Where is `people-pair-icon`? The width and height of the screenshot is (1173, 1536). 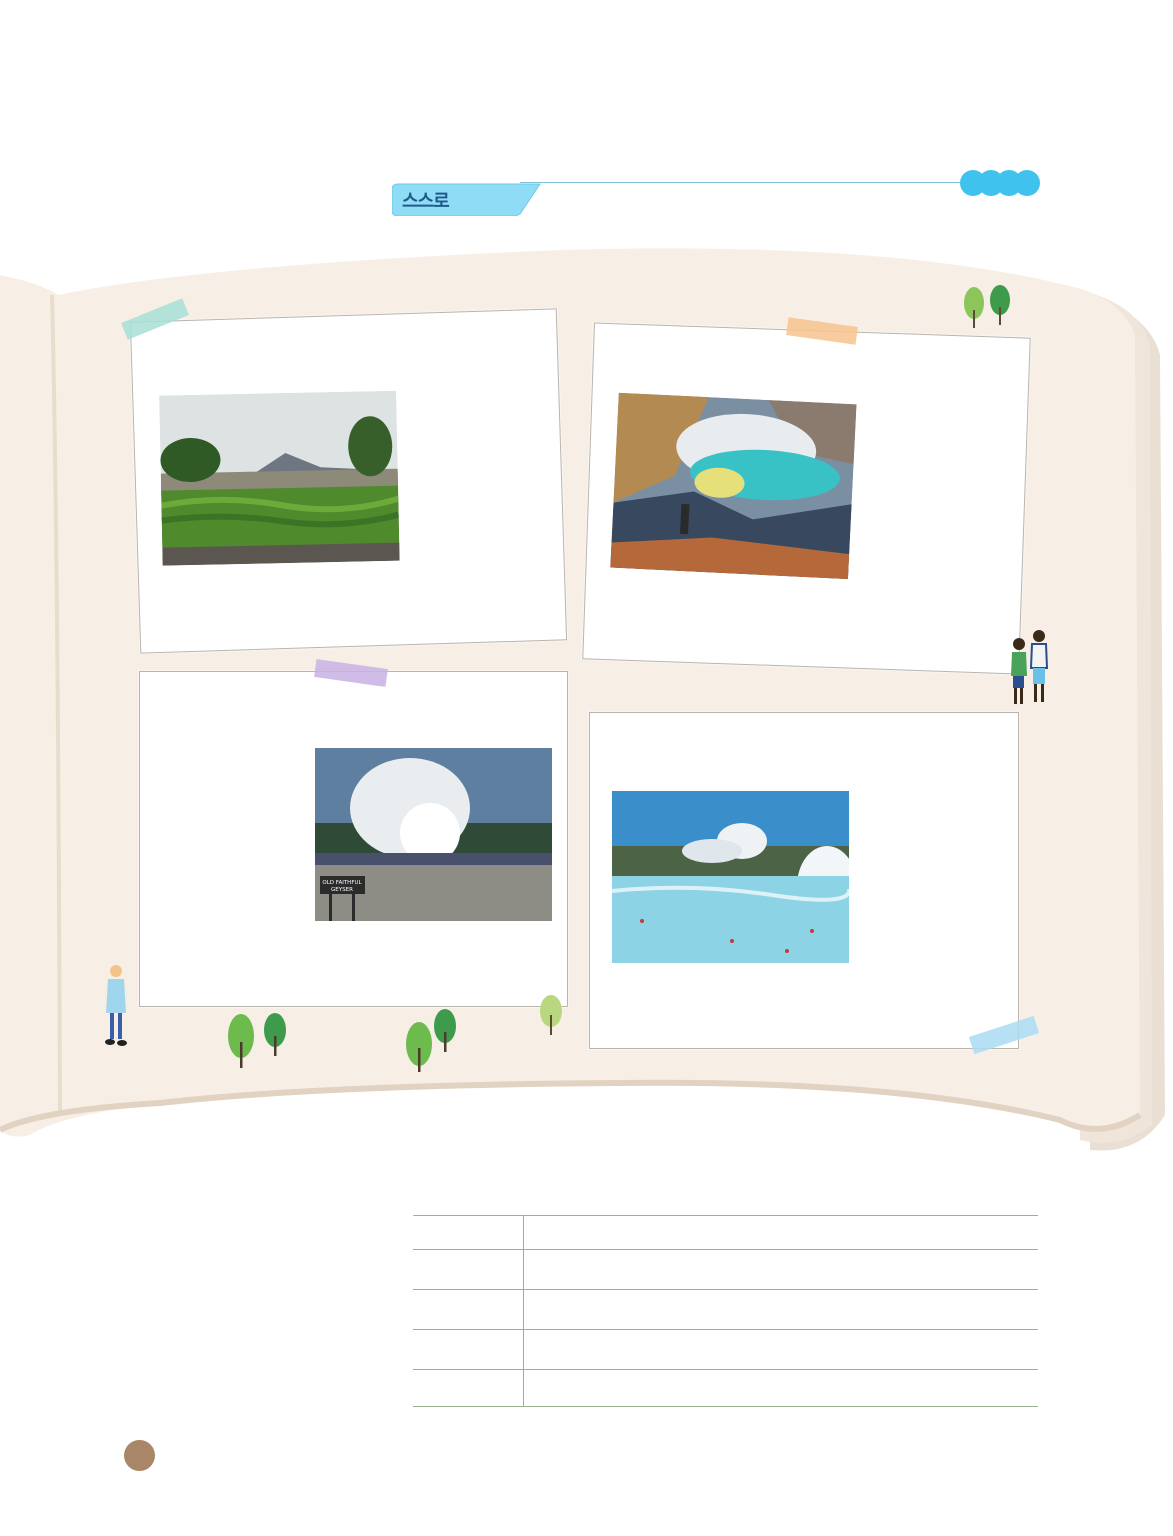 people-pair-icon is located at coordinates (1028, 671).